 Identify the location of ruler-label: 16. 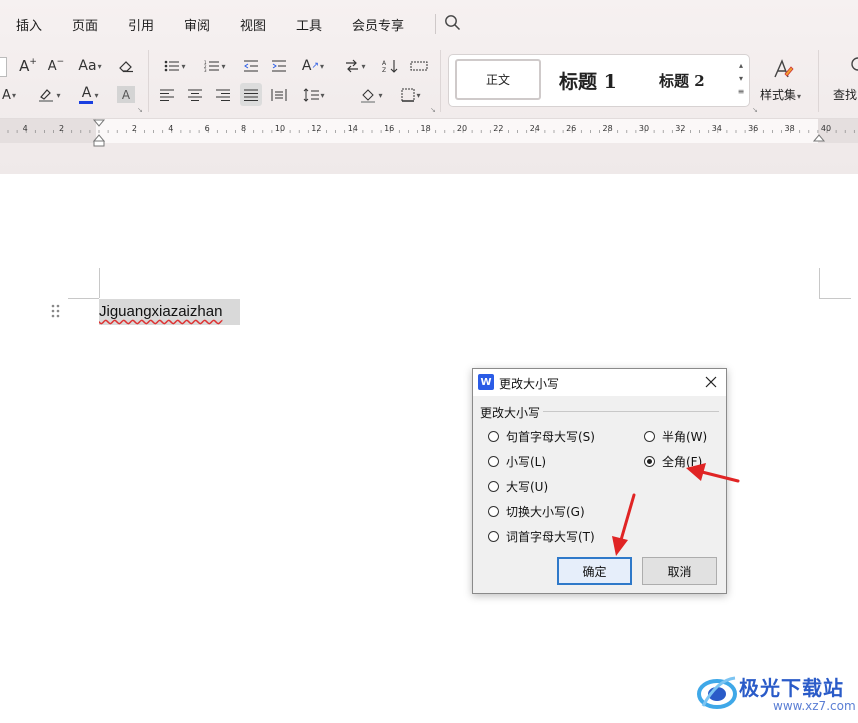
(389, 128).